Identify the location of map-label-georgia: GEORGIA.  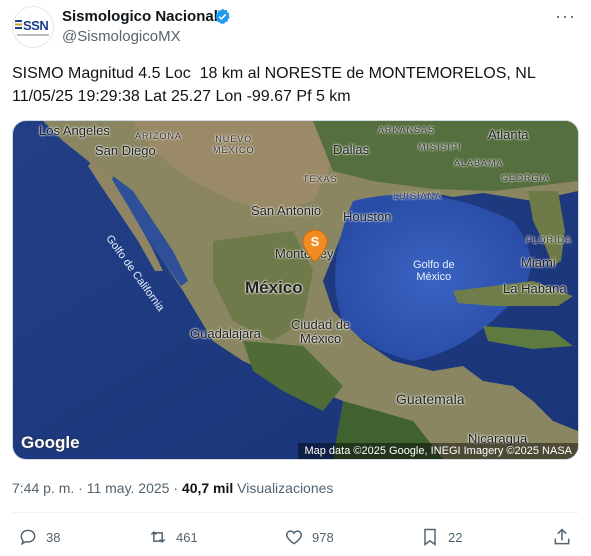
(526, 178).